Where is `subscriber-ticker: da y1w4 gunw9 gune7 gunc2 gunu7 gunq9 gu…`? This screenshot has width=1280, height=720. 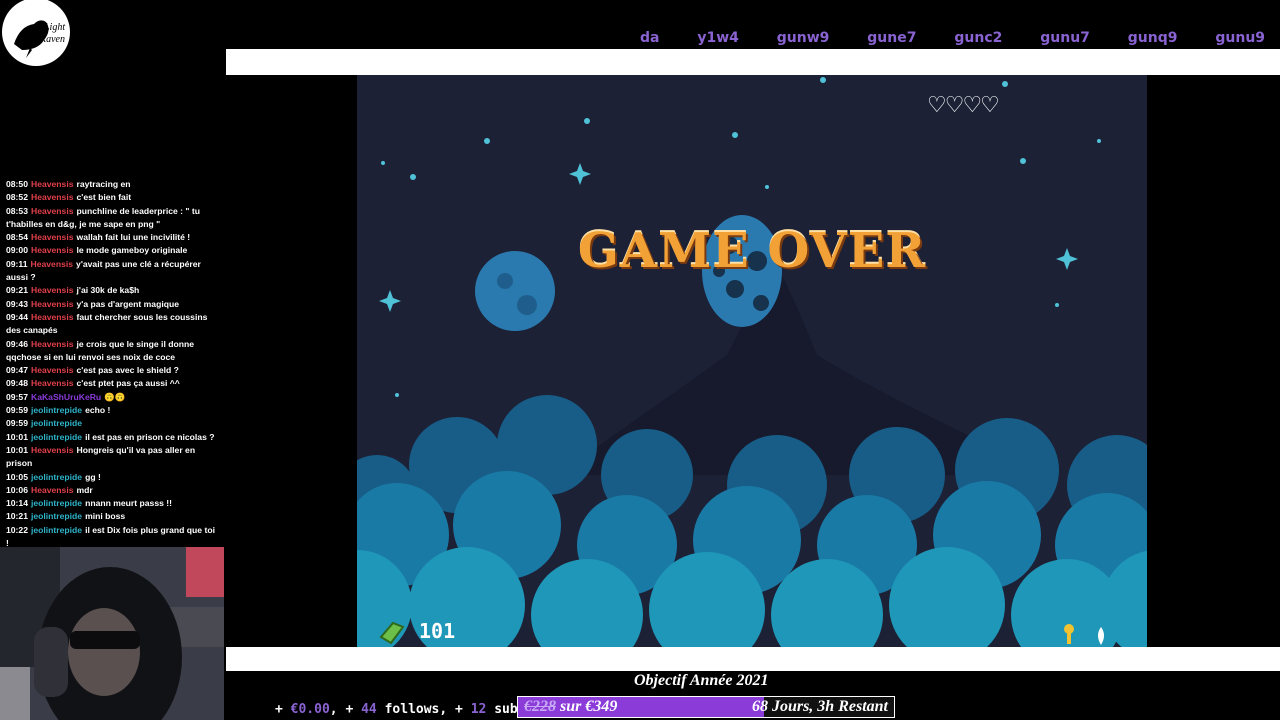
subscriber-ticker: da y1w4 gunw9 gune7 gunc2 gunu7 gunq9 gu… is located at coordinates (960, 39).